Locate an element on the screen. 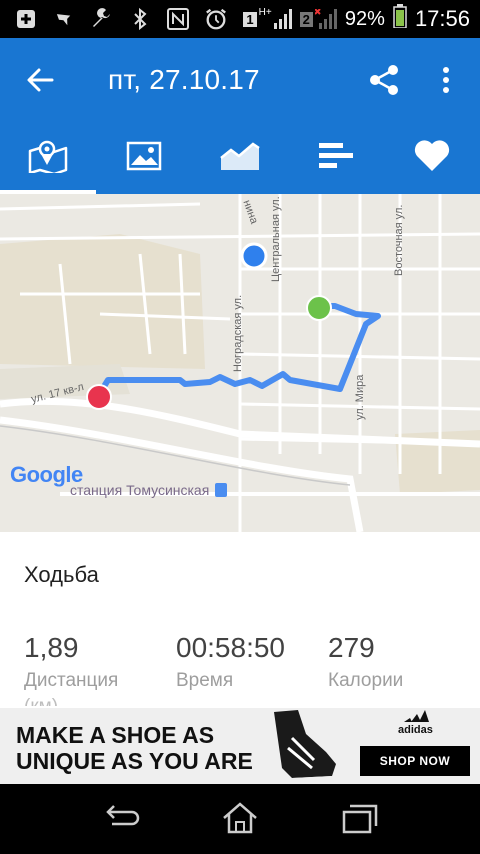 This screenshot has width=480, height=854. street-label-vostochnaya: Восточная ул. is located at coordinates (399, 240).